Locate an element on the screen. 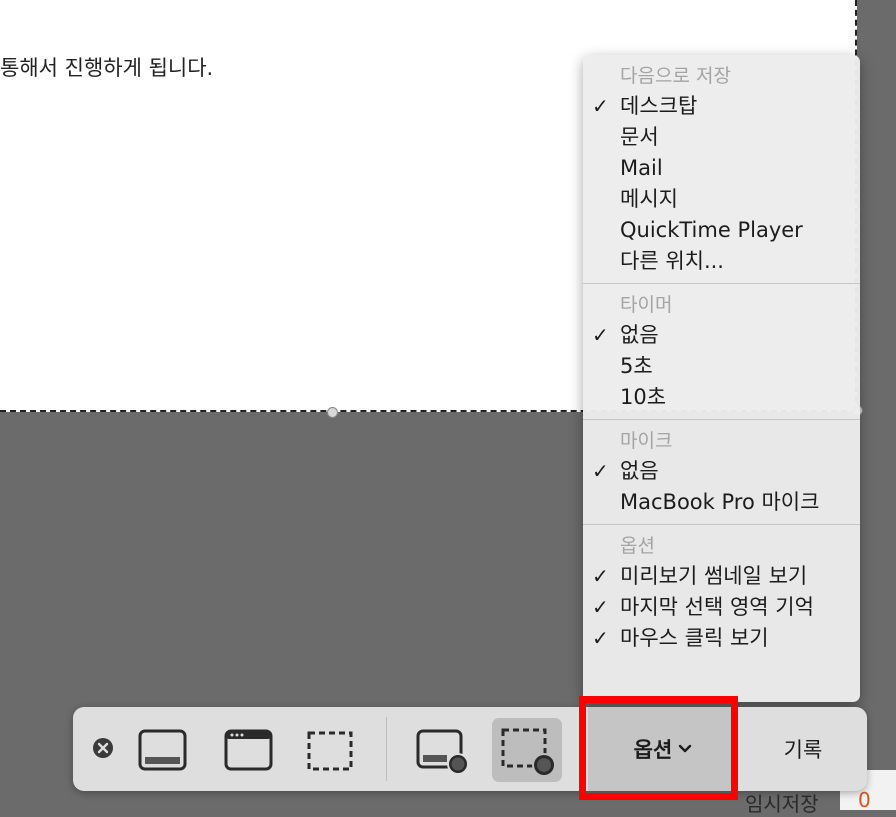 The height and width of the screenshot is (817, 896). record-label: 기록 is located at coordinates (803, 750).